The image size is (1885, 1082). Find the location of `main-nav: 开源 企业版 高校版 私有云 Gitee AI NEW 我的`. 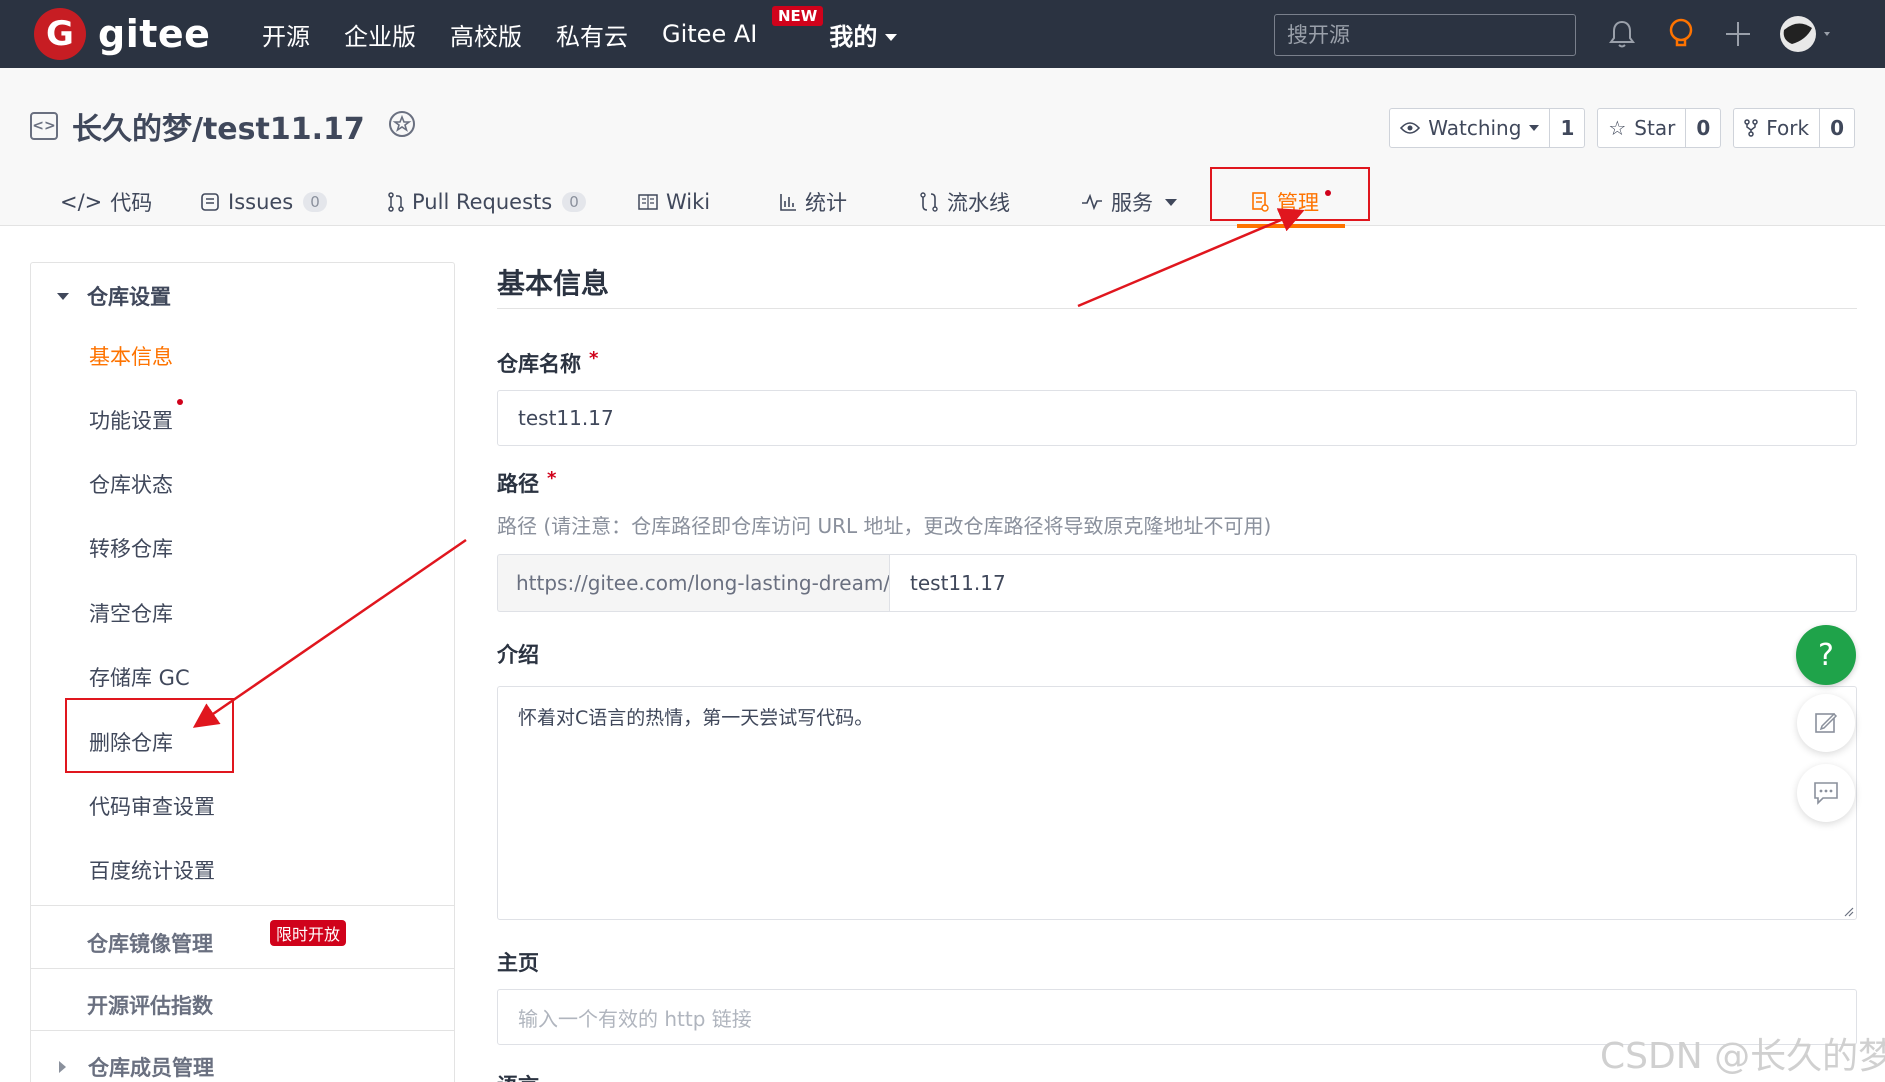

main-nav: 开源 企业版 高校版 私有云 Gitee AI NEW 我的 is located at coordinates (596, 34).